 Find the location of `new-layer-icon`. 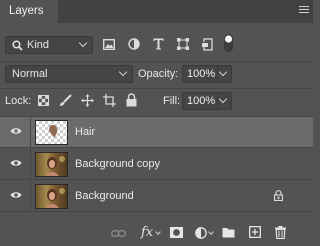

new-layer-icon is located at coordinates (255, 232).